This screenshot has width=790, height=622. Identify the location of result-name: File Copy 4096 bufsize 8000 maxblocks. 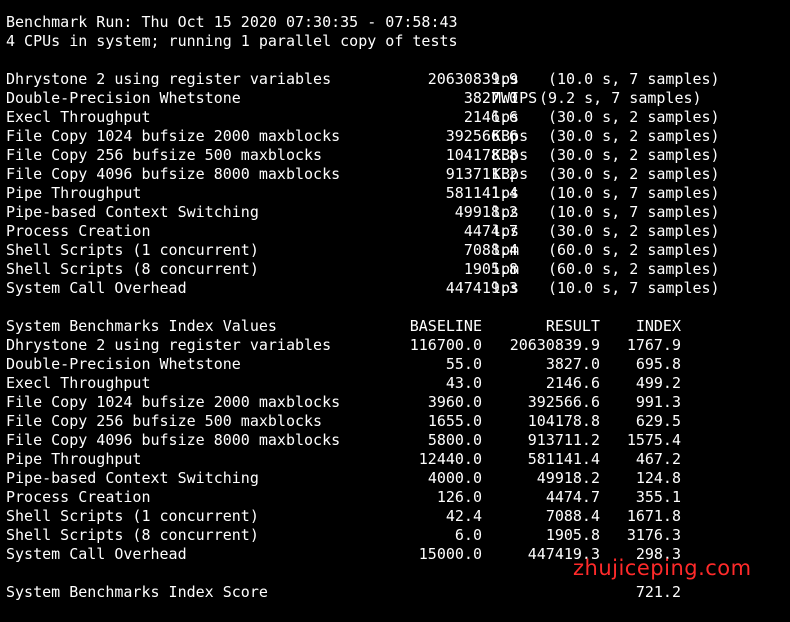
(173, 174).